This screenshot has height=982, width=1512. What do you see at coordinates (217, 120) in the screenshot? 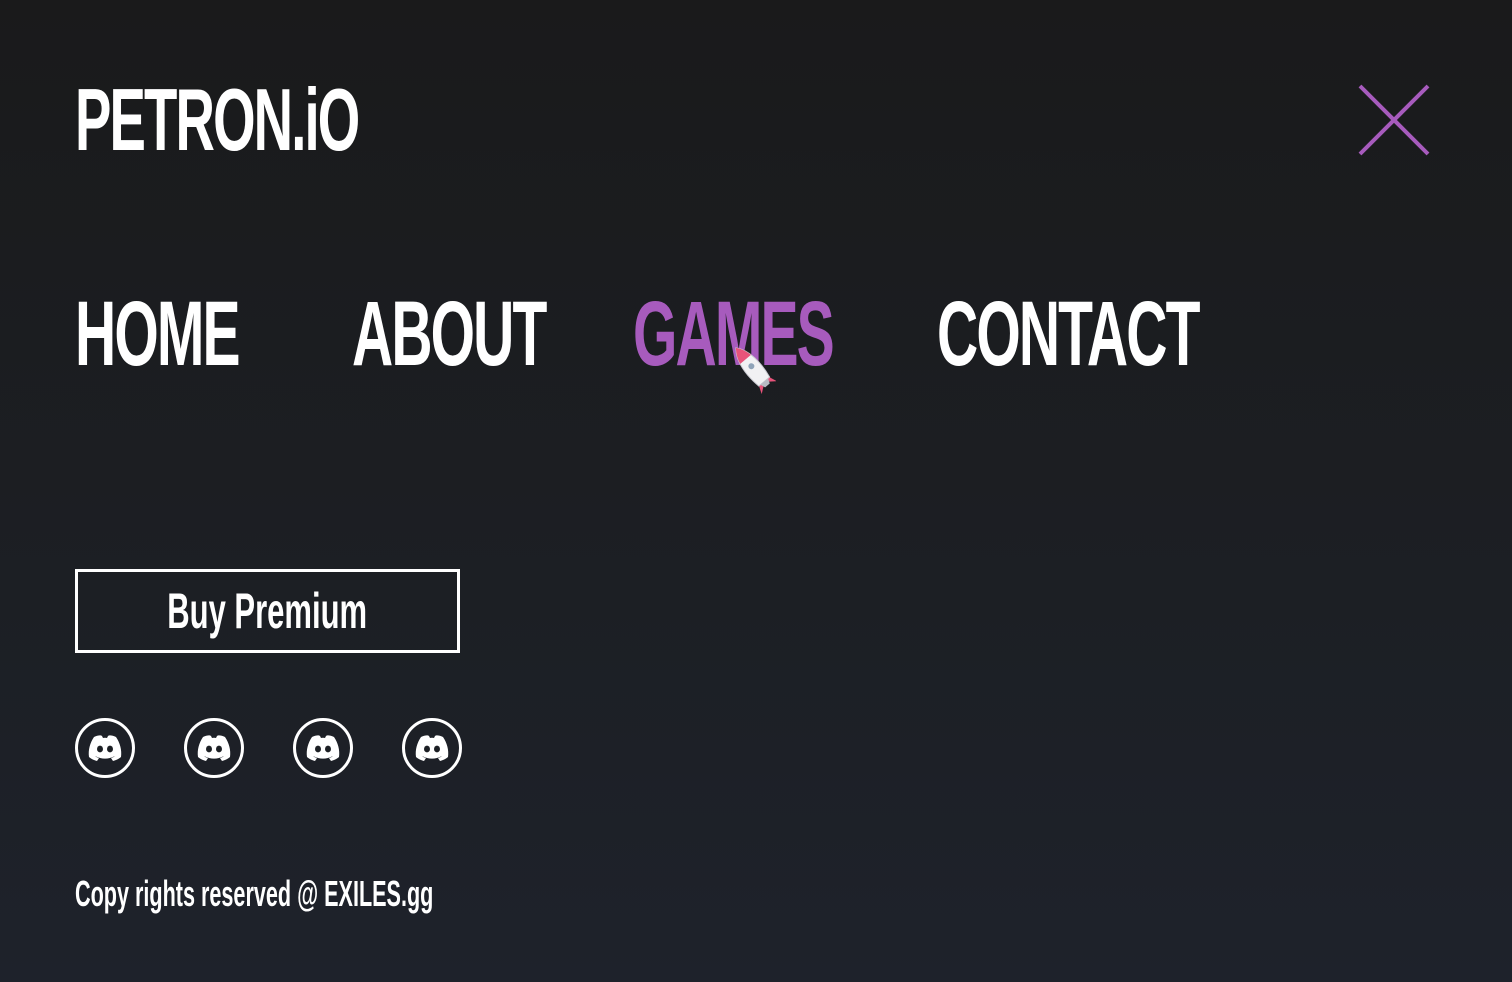
I see `site-logo: PETRON.iO` at bounding box center [217, 120].